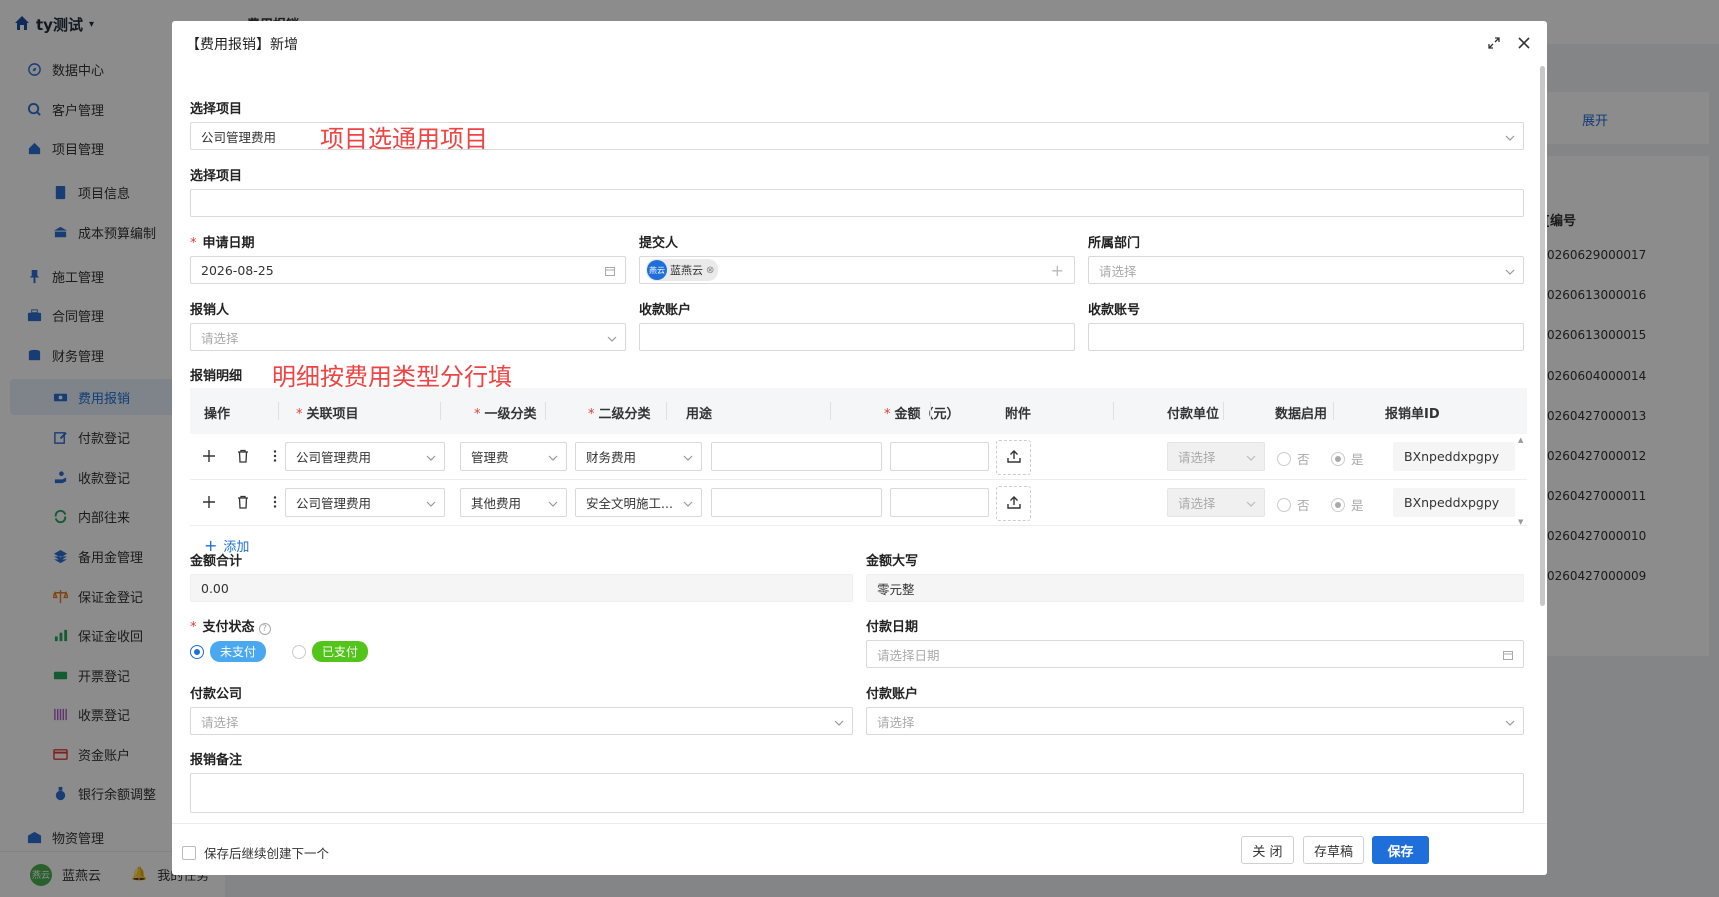  Describe the element at coordinates (859, 43) in the screenshot. I see `dialog-header: 【费用报销】新增` at that location.